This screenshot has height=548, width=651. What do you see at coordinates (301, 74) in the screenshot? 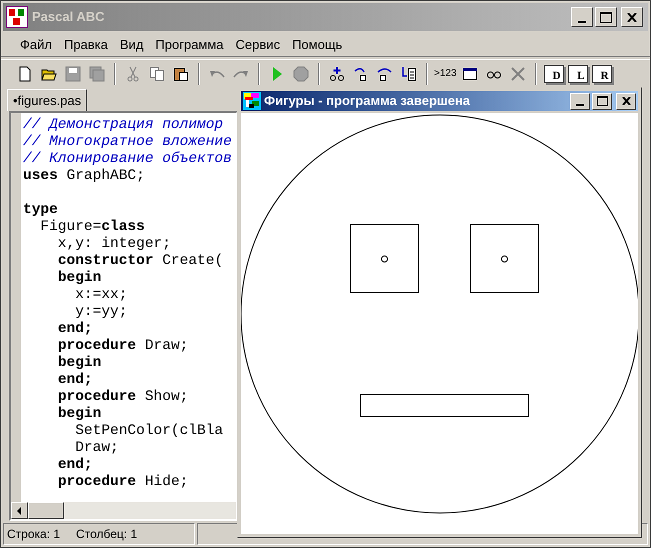
I see `stop-sign-icon` at bounding box center [301, 74].